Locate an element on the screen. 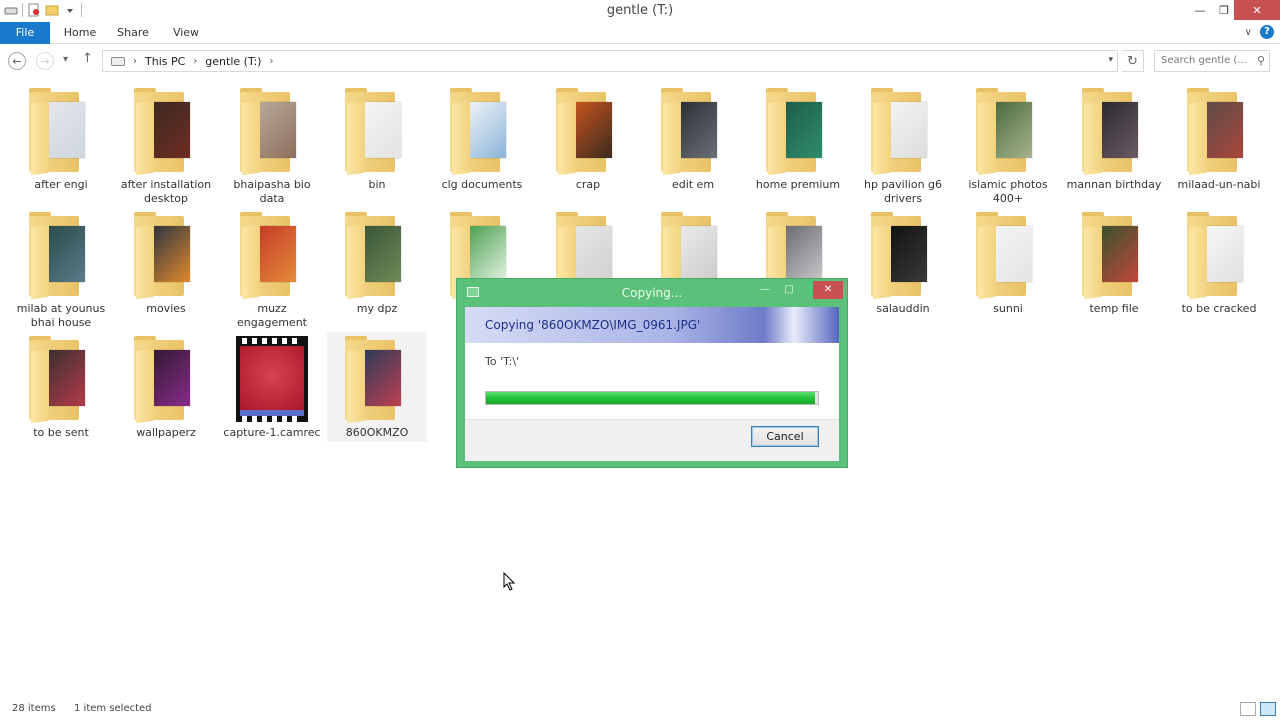 Image resolution: width=1280 pixels, height=720 pixels. folder-item: muzz engagement is located at coordinates (272, 269).